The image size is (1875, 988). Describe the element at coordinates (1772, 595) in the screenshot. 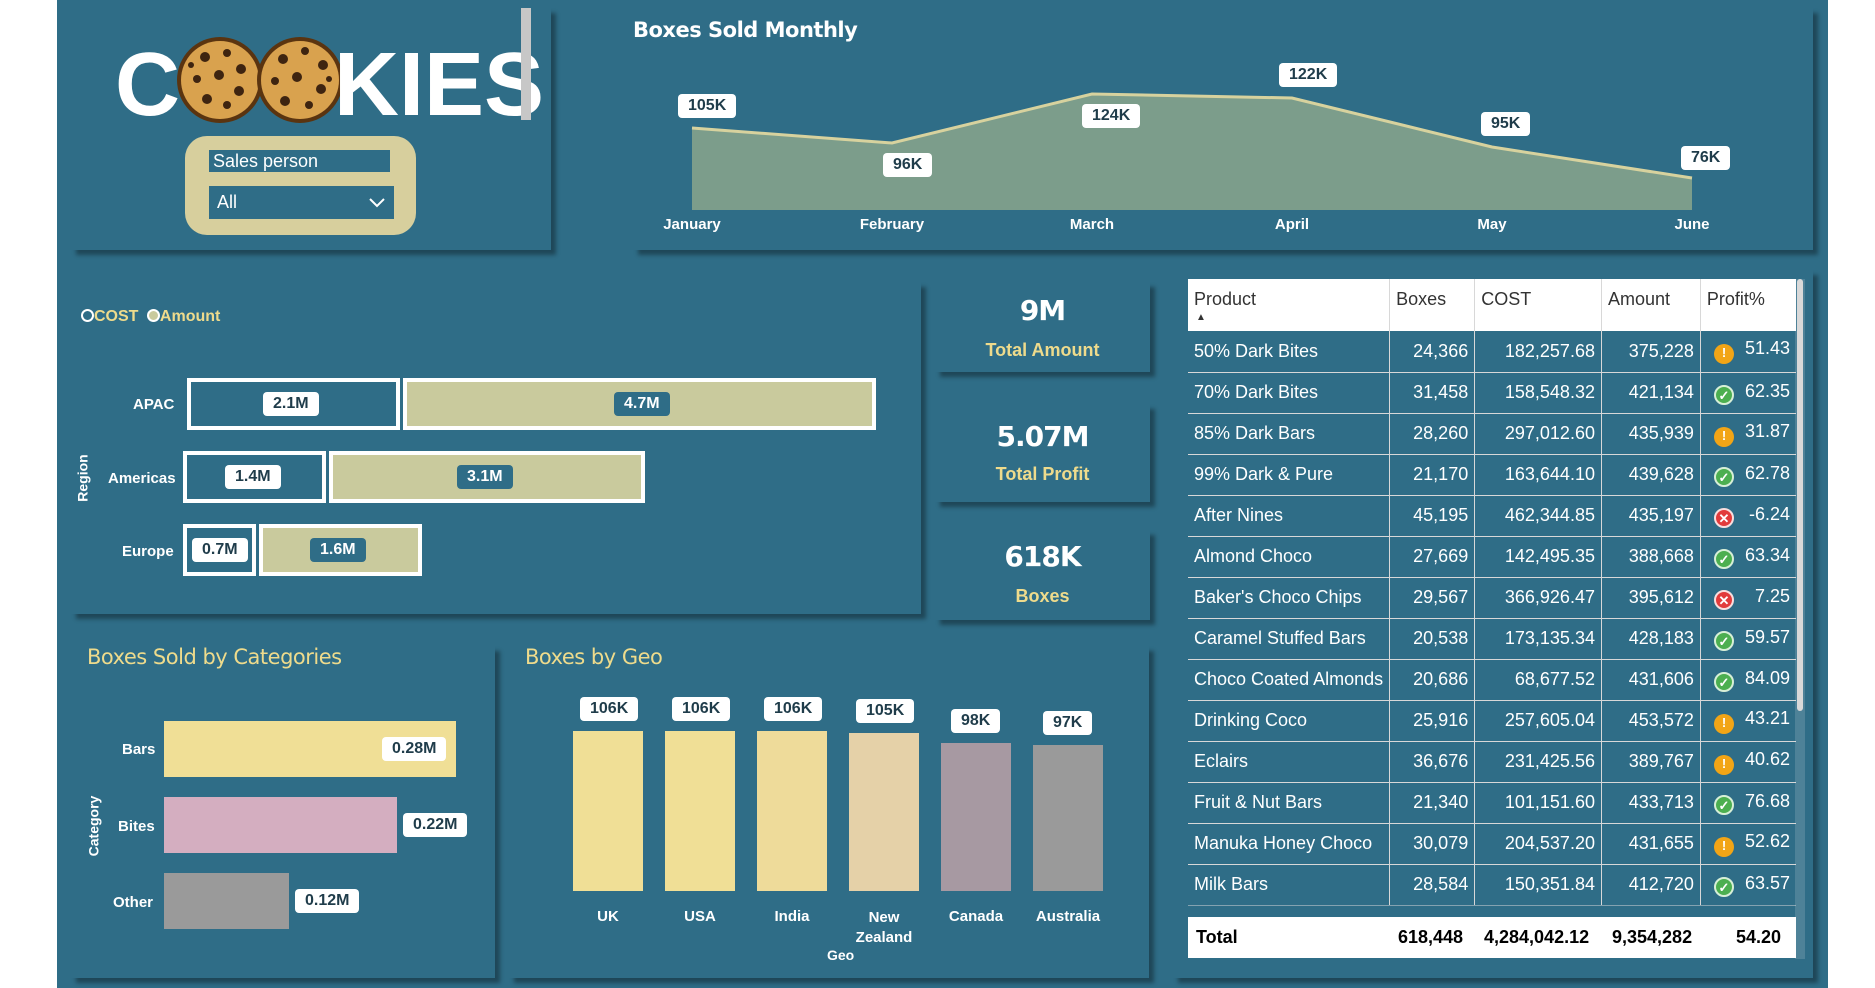

I see `profit-value: 7.25` at that location.